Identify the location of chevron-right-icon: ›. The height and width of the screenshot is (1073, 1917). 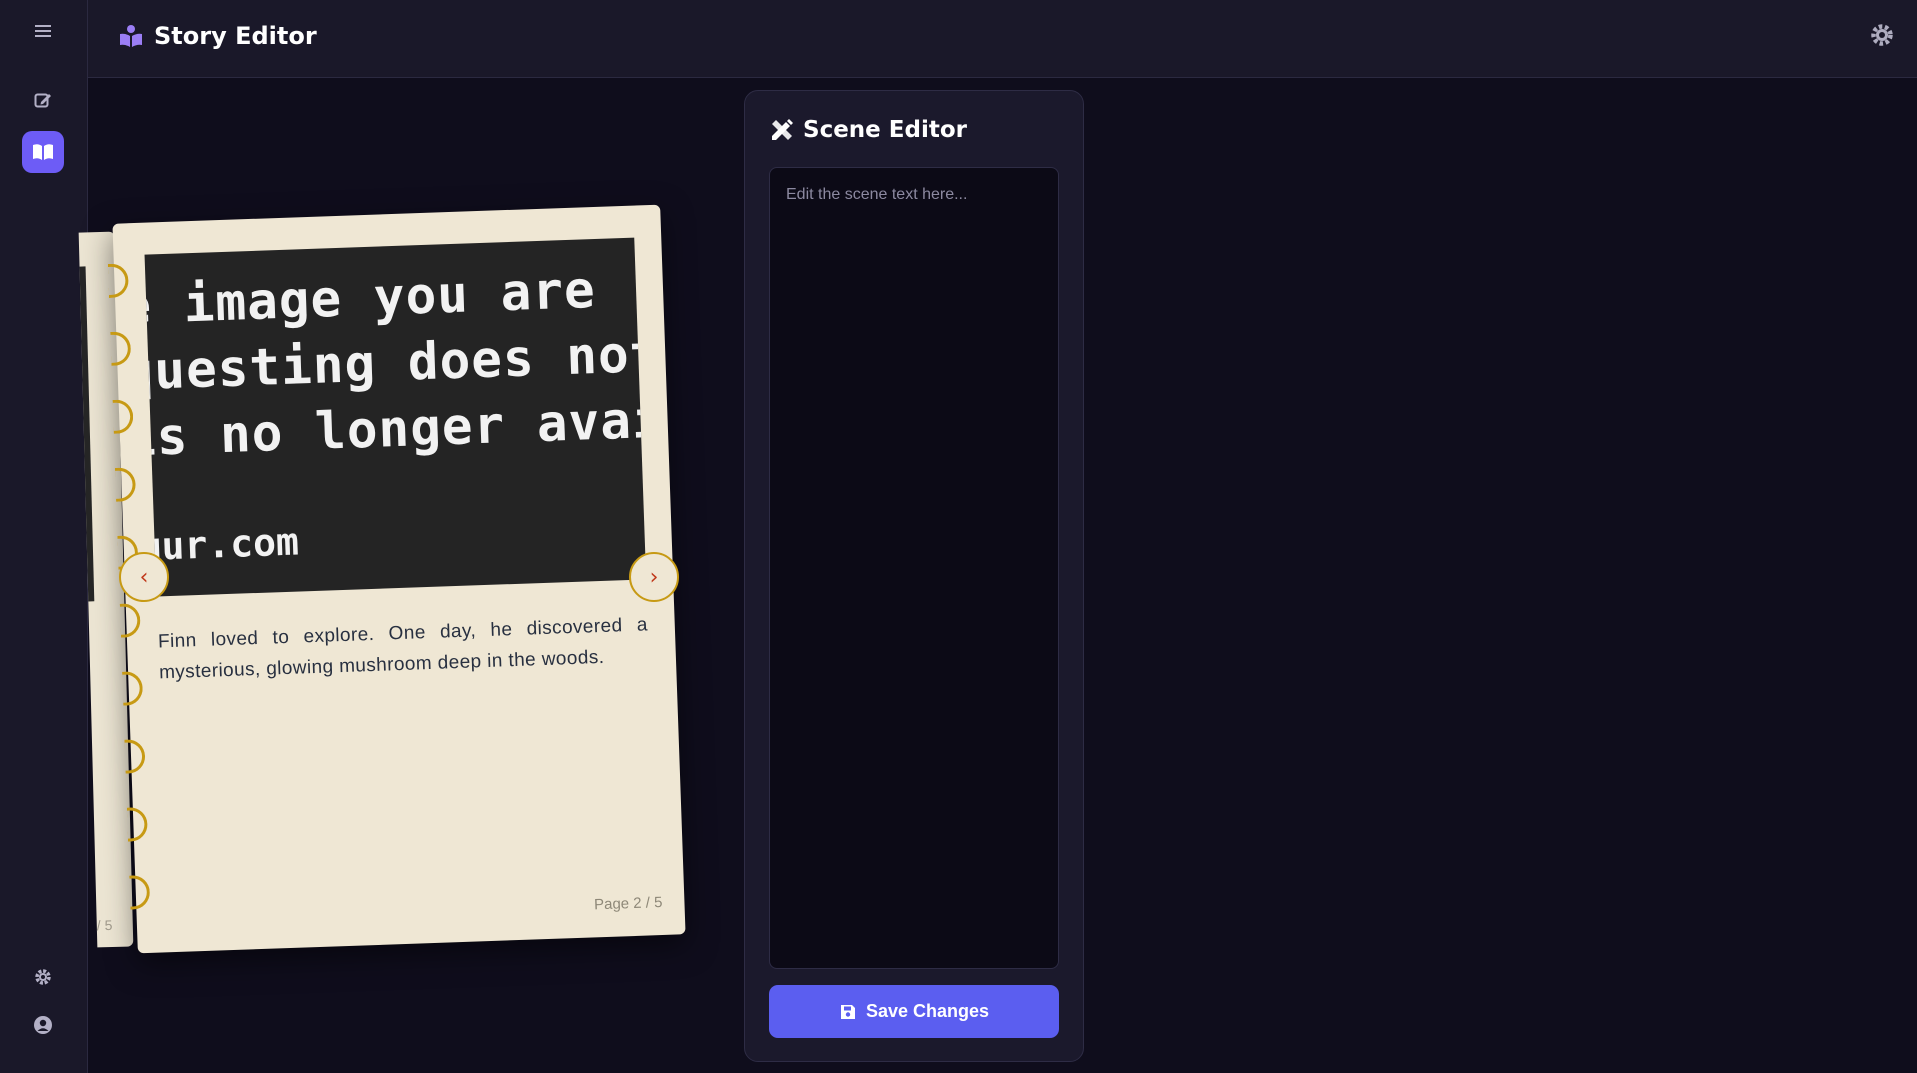
(654, 577).